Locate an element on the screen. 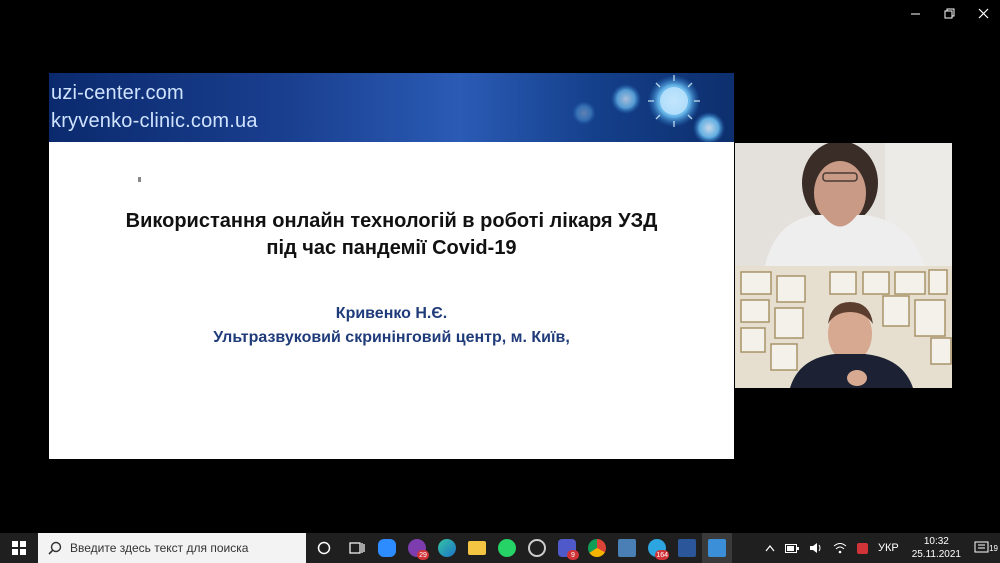  viber-badge: 29 is located at coordinates (423, 555).